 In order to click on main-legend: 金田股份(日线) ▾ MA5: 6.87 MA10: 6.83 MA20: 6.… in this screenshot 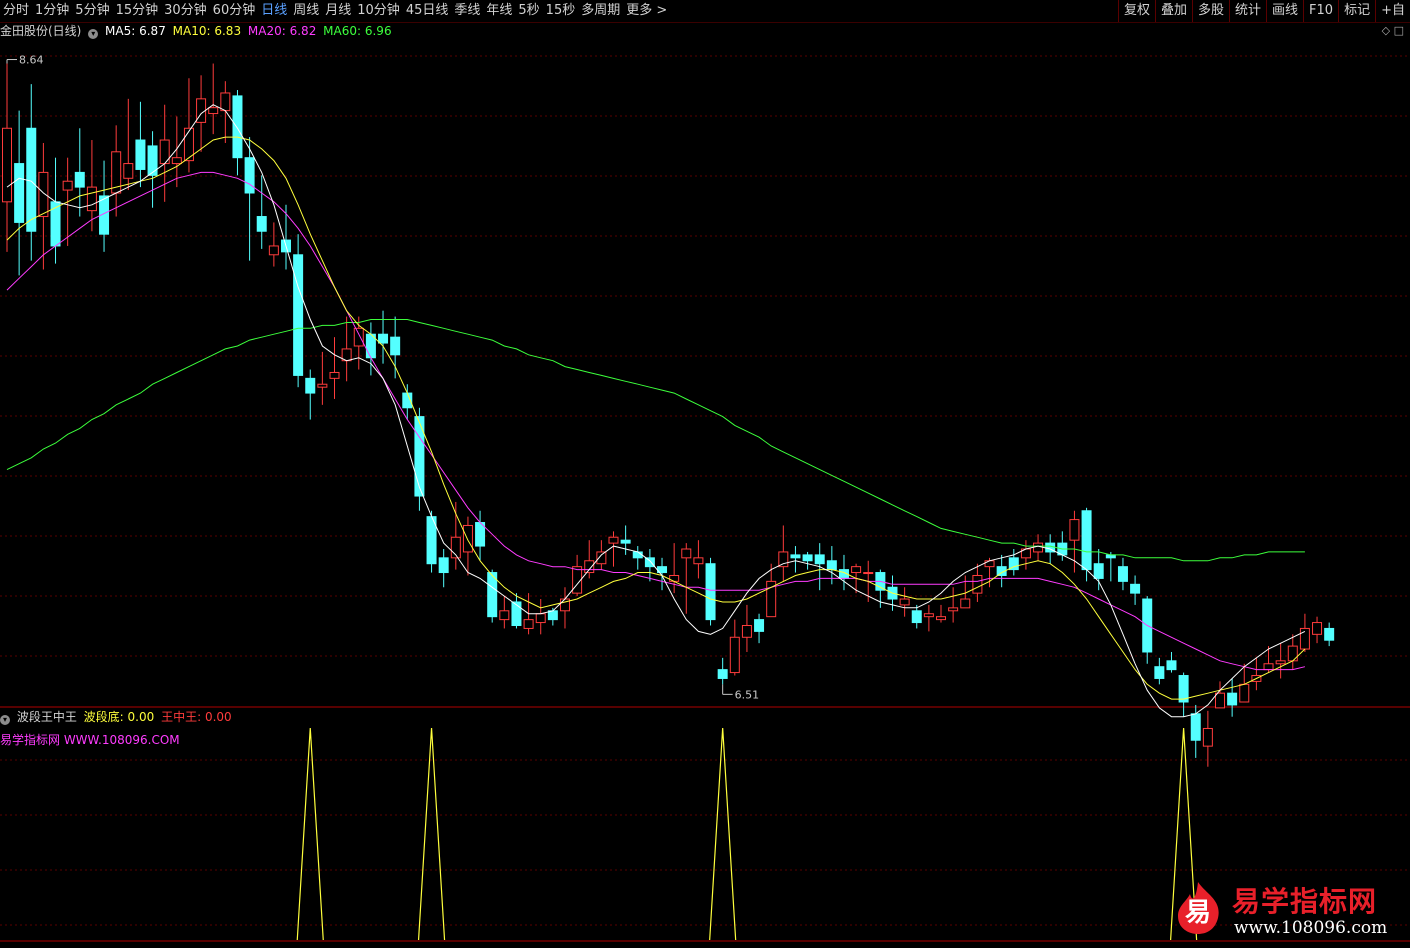, I will do `click(197, 31)`.